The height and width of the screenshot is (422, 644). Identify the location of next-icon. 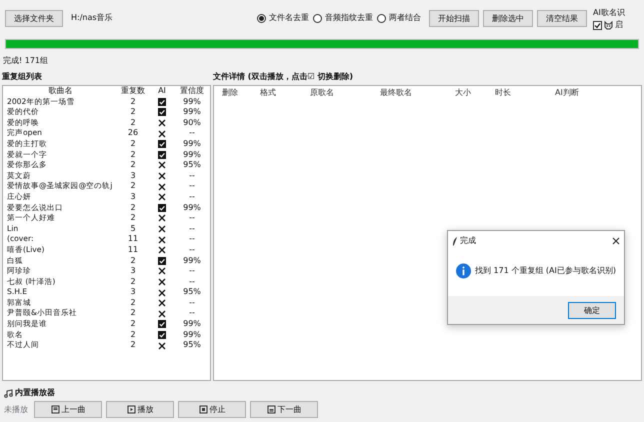
(271, 409).